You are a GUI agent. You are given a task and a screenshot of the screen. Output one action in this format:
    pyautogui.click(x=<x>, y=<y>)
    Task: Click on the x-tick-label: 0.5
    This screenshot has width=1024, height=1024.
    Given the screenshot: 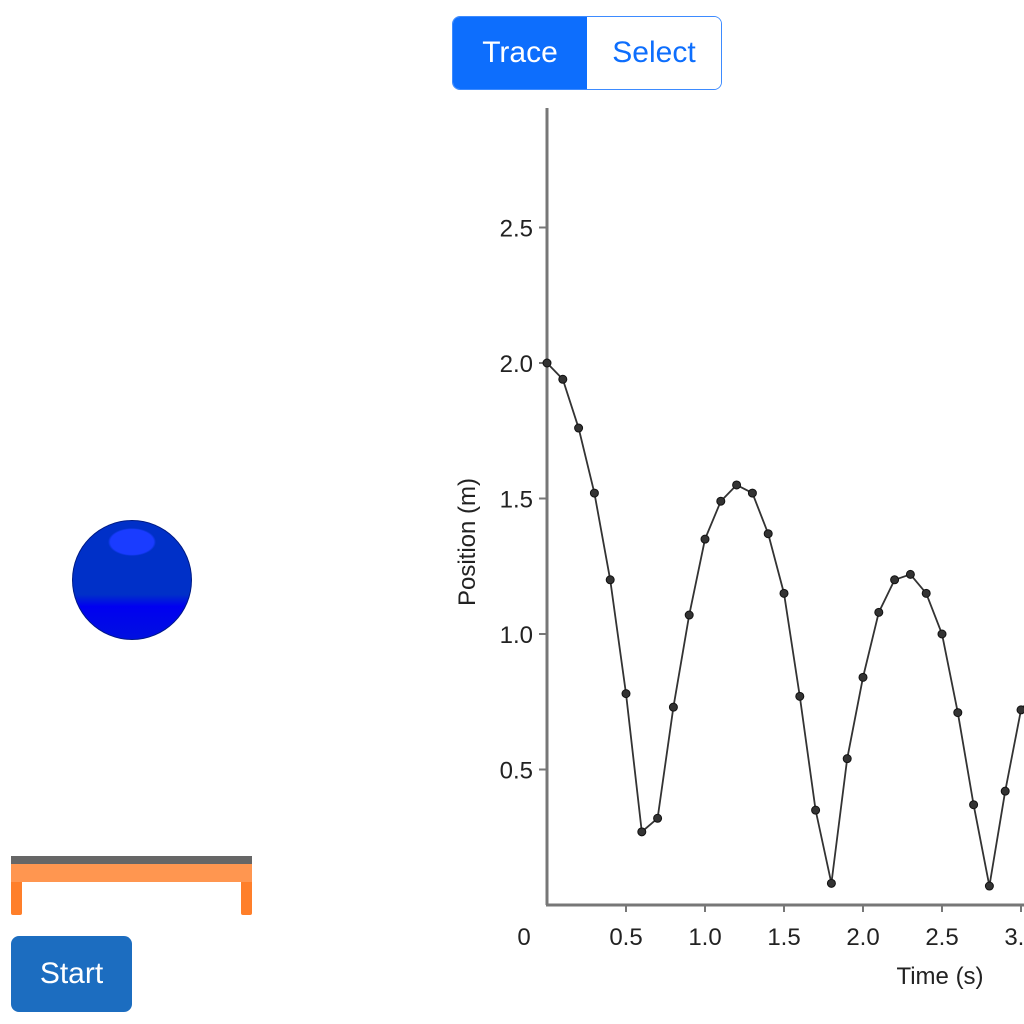 What is the action you would take?
    pyautogui.click(x=625, y=937)
    